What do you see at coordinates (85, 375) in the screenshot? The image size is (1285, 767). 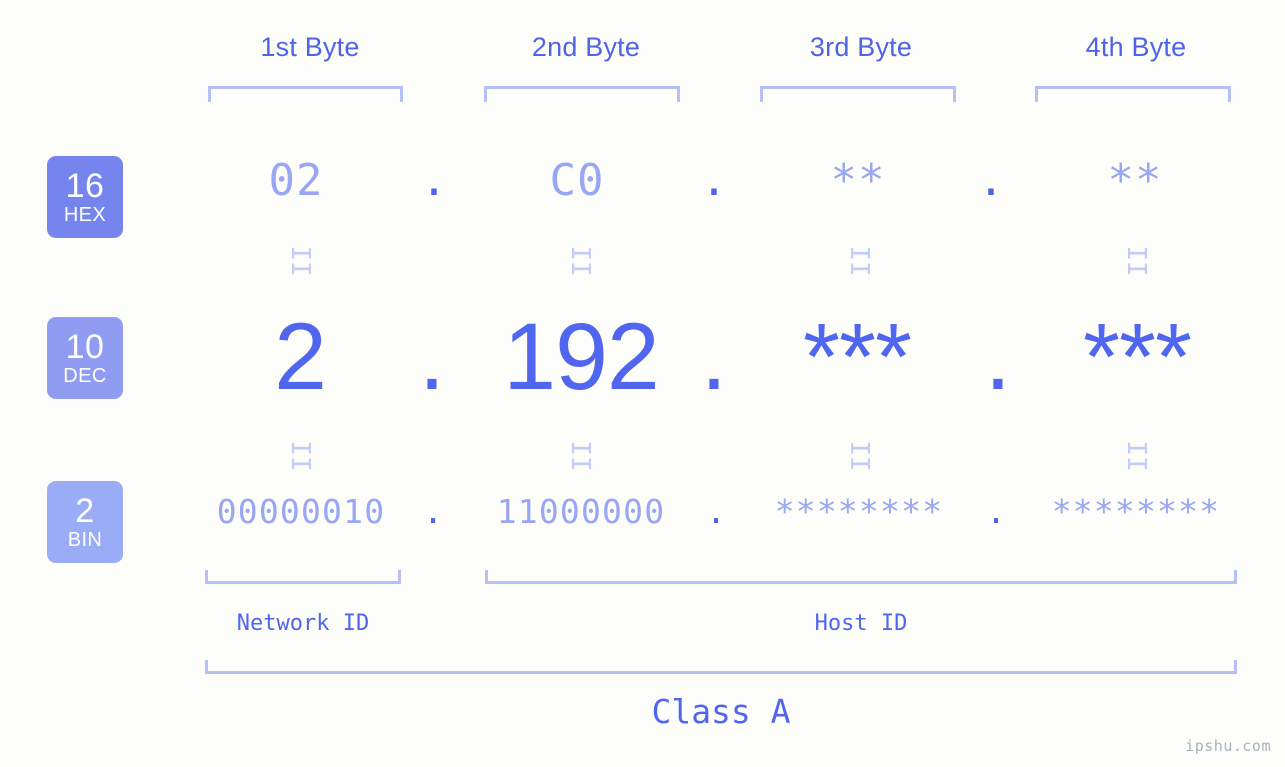 I see `base-badge-dec-name: DEC` at bounding box center [85, 375].